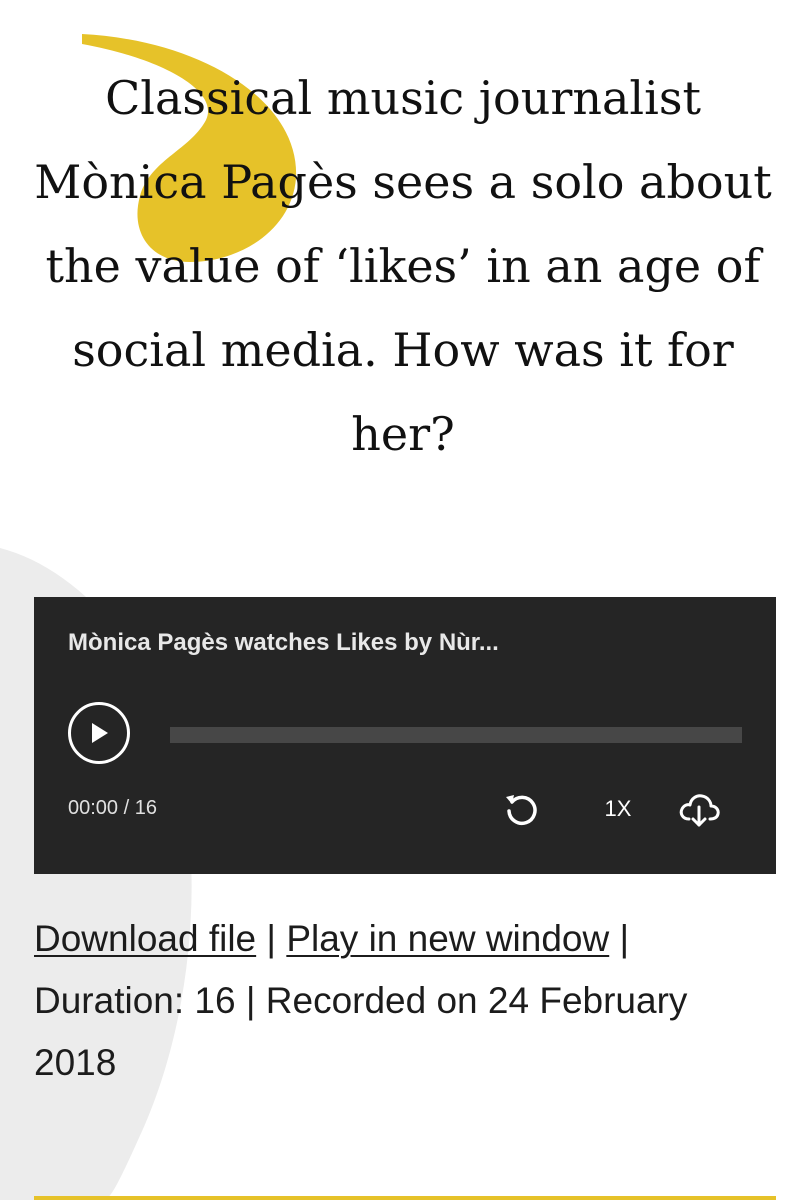 Image resolution: width=806 pixels, height=1200 pixels. I want to click on download-button, so click(699, 809).